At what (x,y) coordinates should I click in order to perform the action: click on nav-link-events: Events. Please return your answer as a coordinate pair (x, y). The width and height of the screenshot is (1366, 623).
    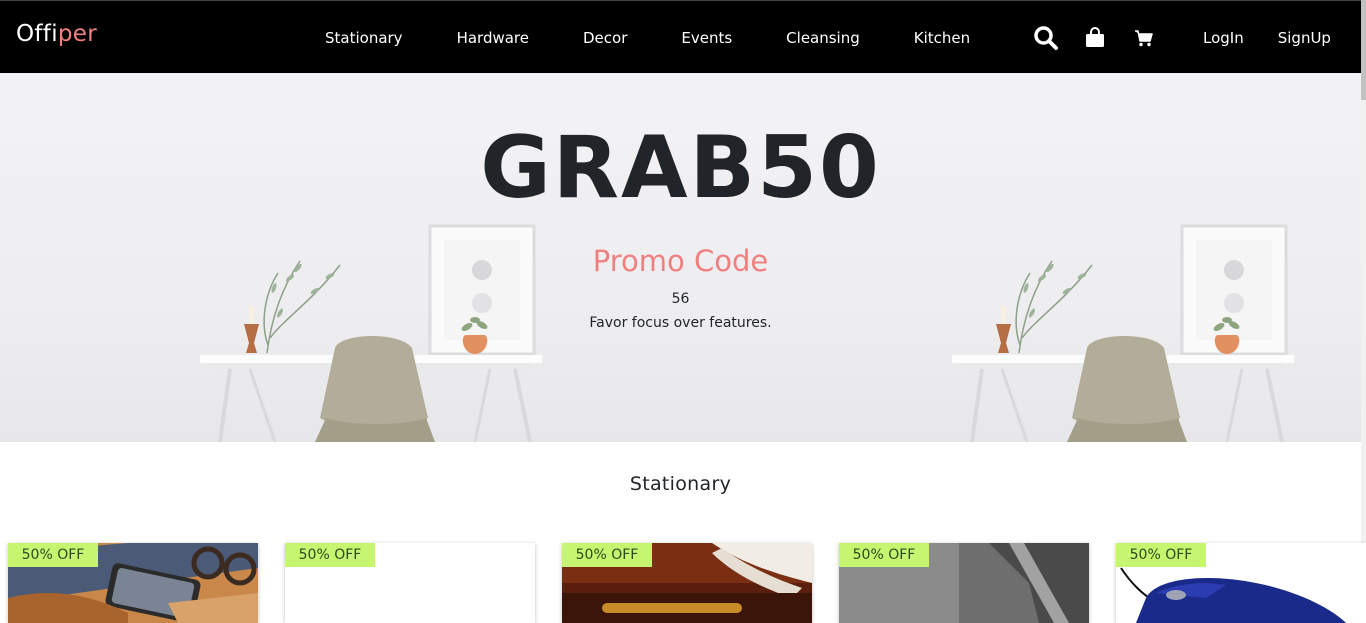
    Looking at the image, I should click on (706, 38).